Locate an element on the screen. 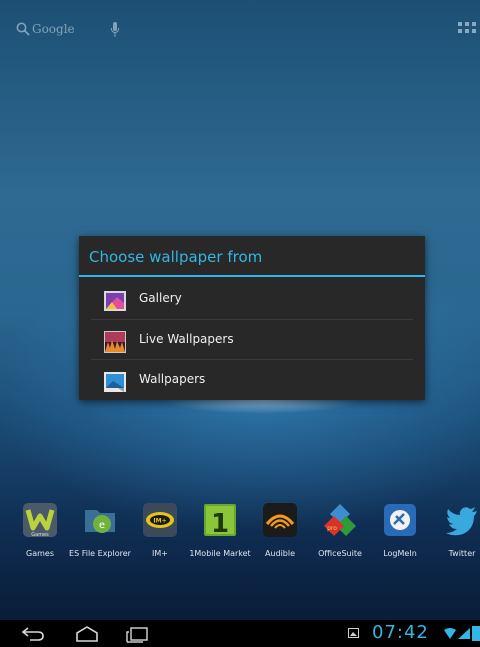 This screenshot has width=480, height=647. app-1mobile-market: 1 1Mobile Market is located at coordinates (220, 535).